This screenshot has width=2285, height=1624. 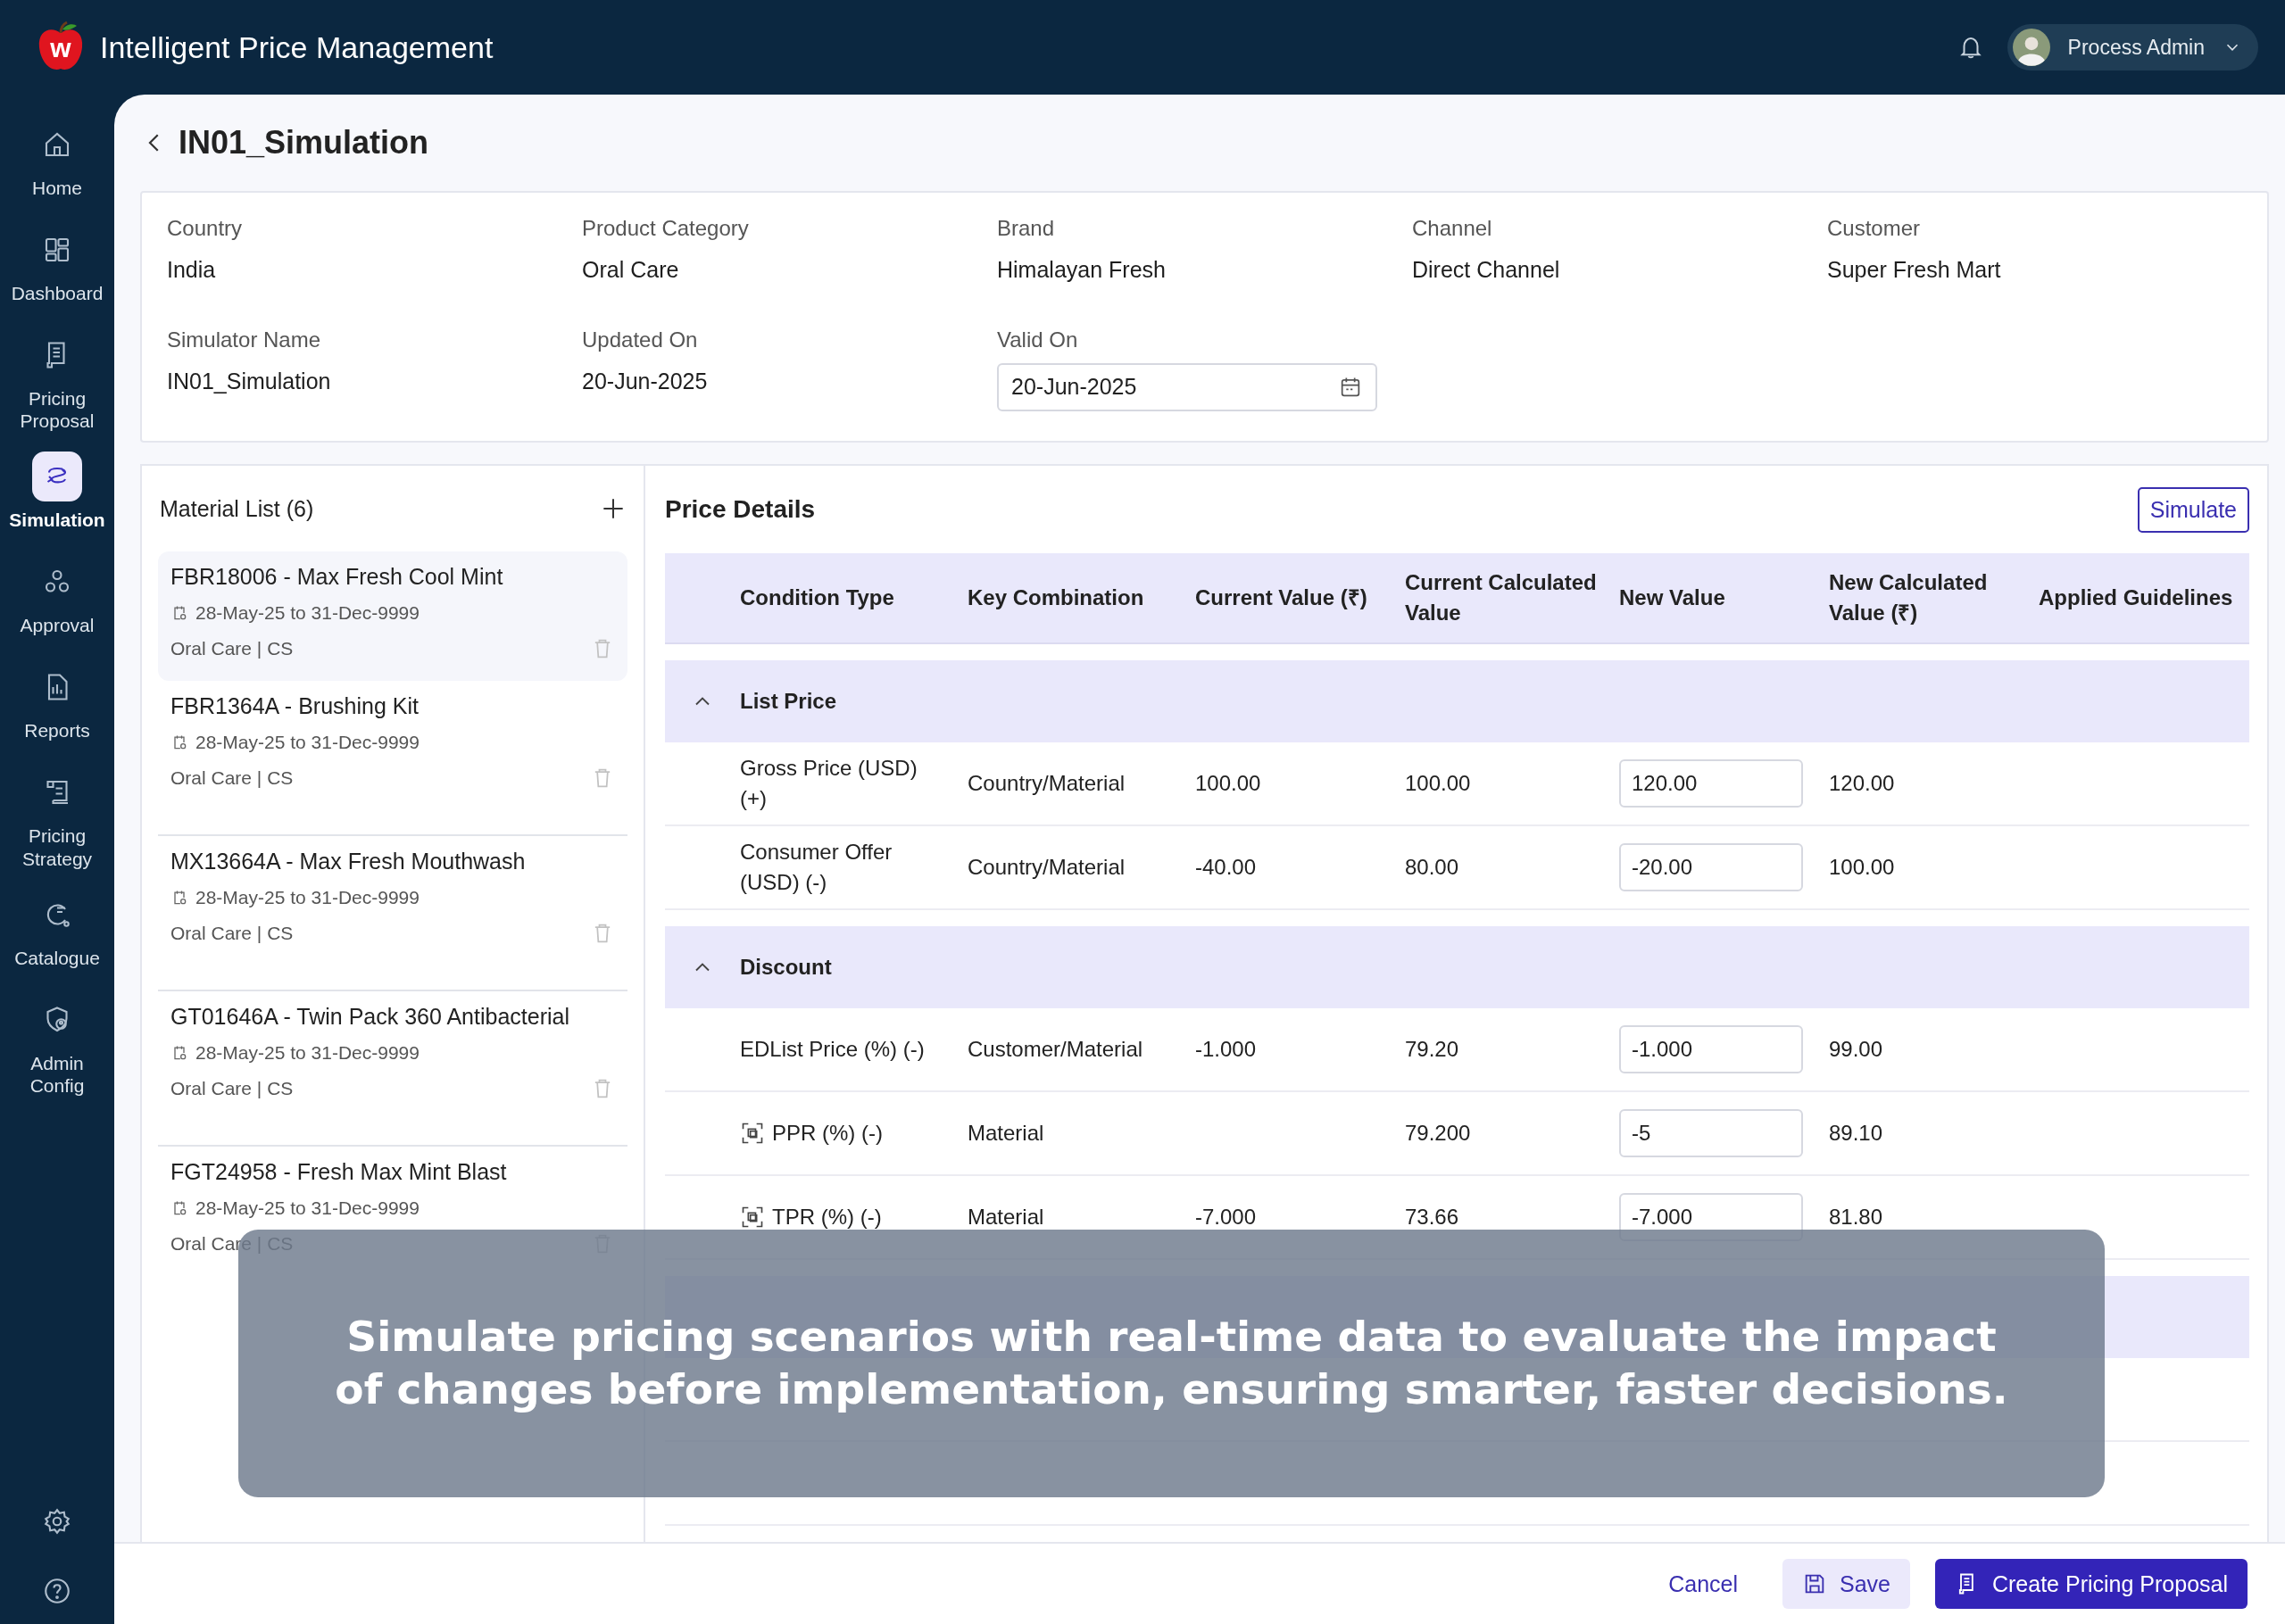 I want to click on column-header: Current Value (₹), so click(x=1281, y=598).